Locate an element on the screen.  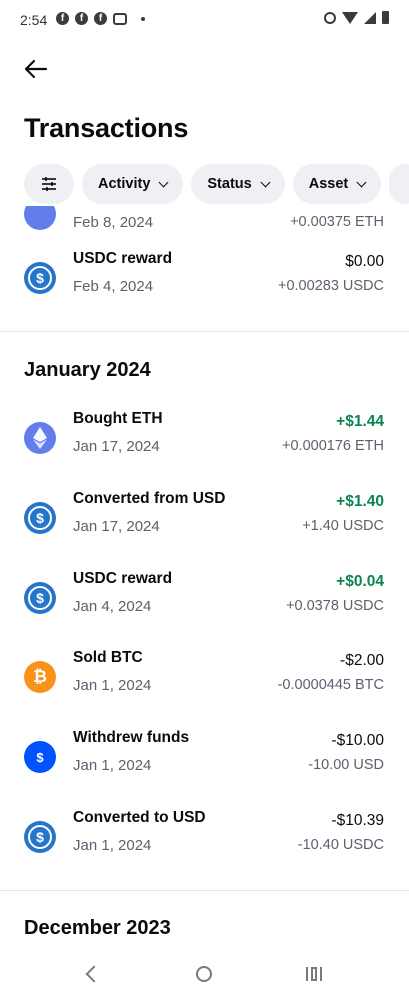
filter-bar: Activity Status Asset is located at coordinates (216, 184).